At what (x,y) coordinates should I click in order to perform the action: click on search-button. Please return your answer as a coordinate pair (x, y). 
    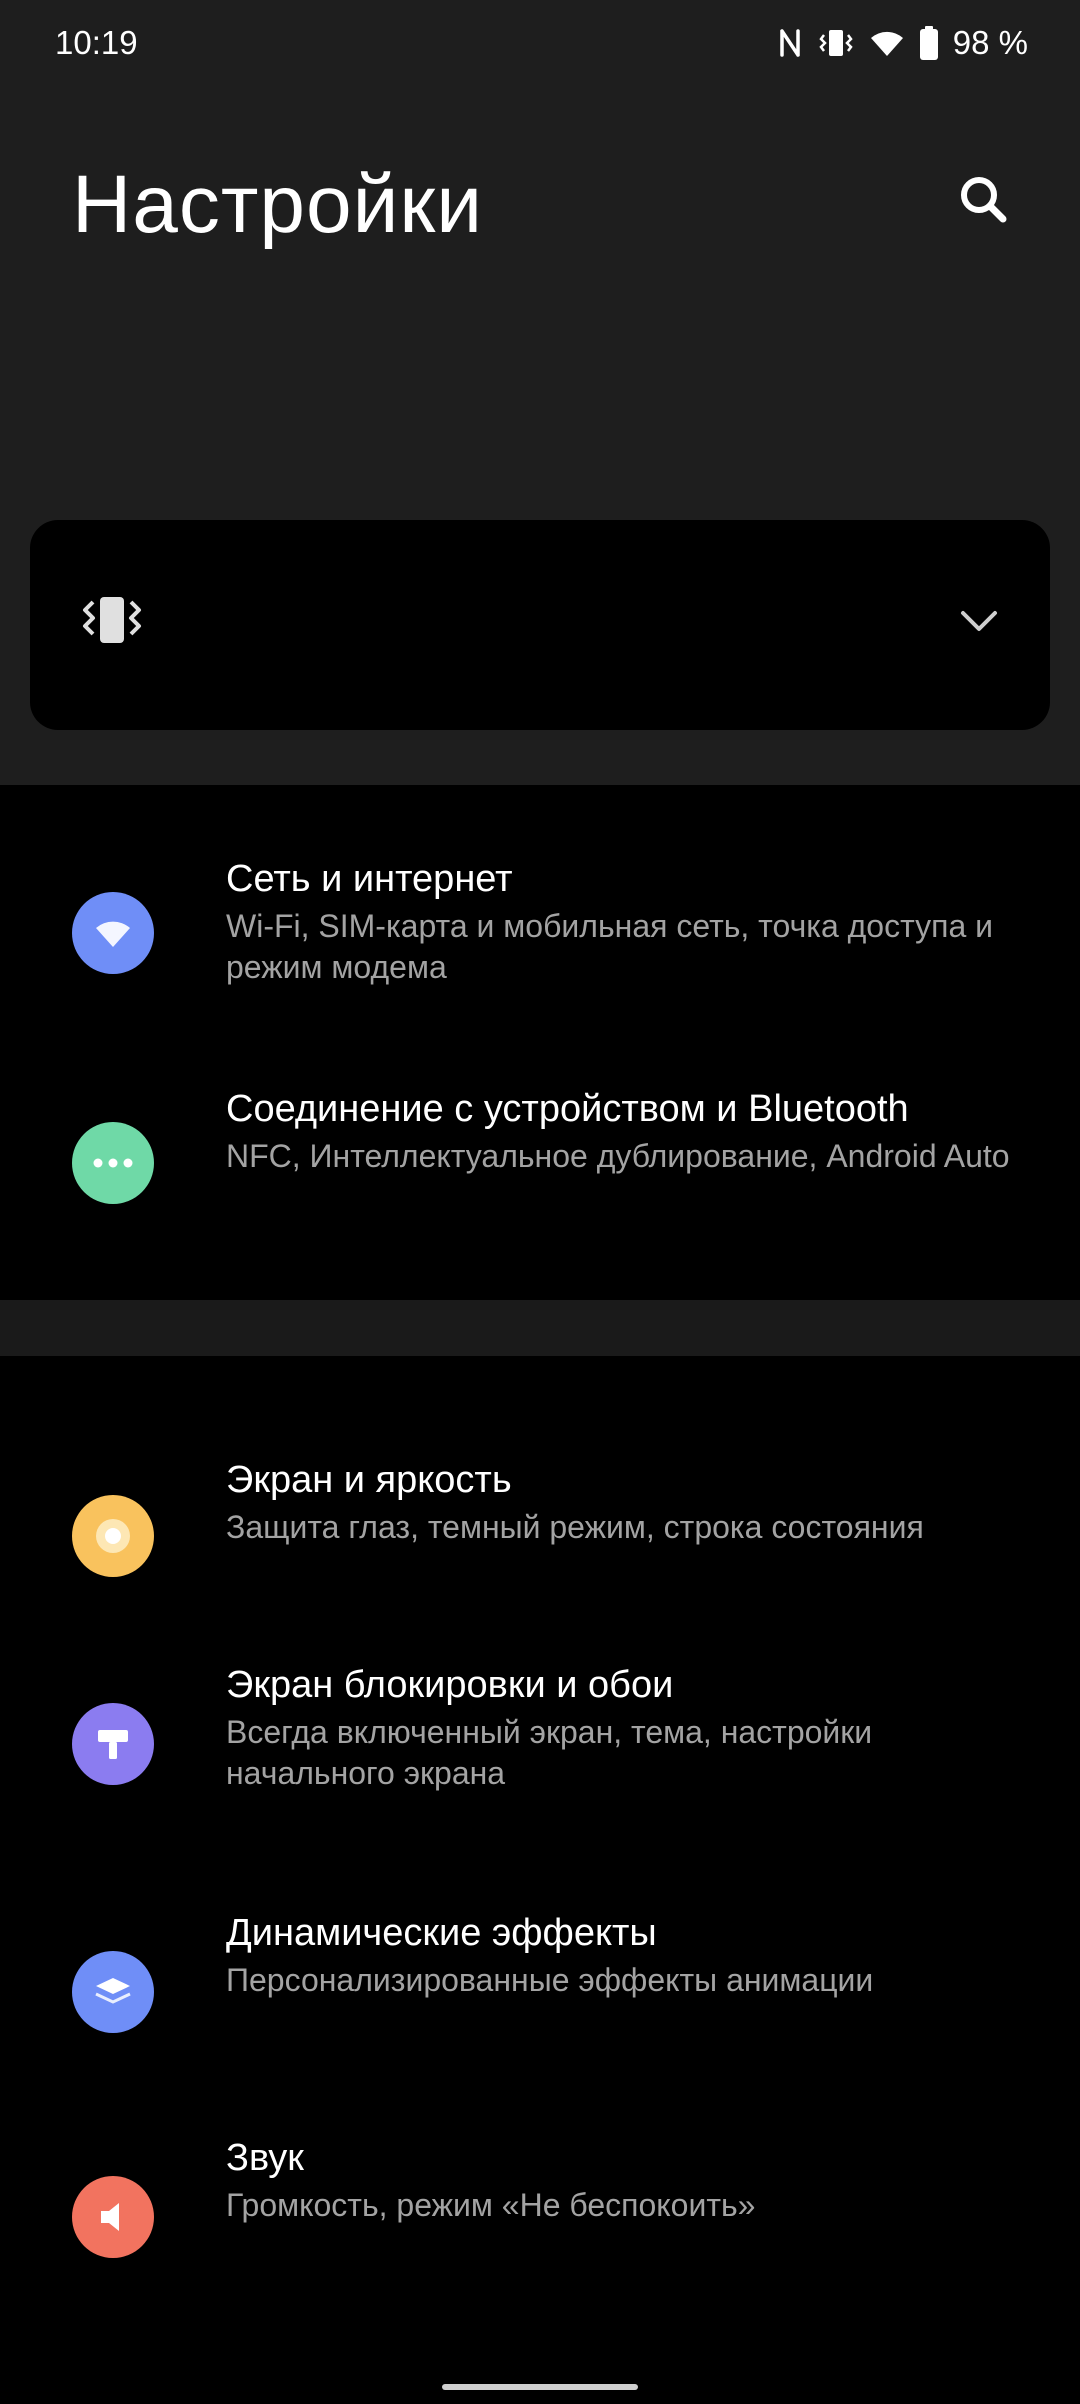
    Looking at the image, I should click on (983, 201).